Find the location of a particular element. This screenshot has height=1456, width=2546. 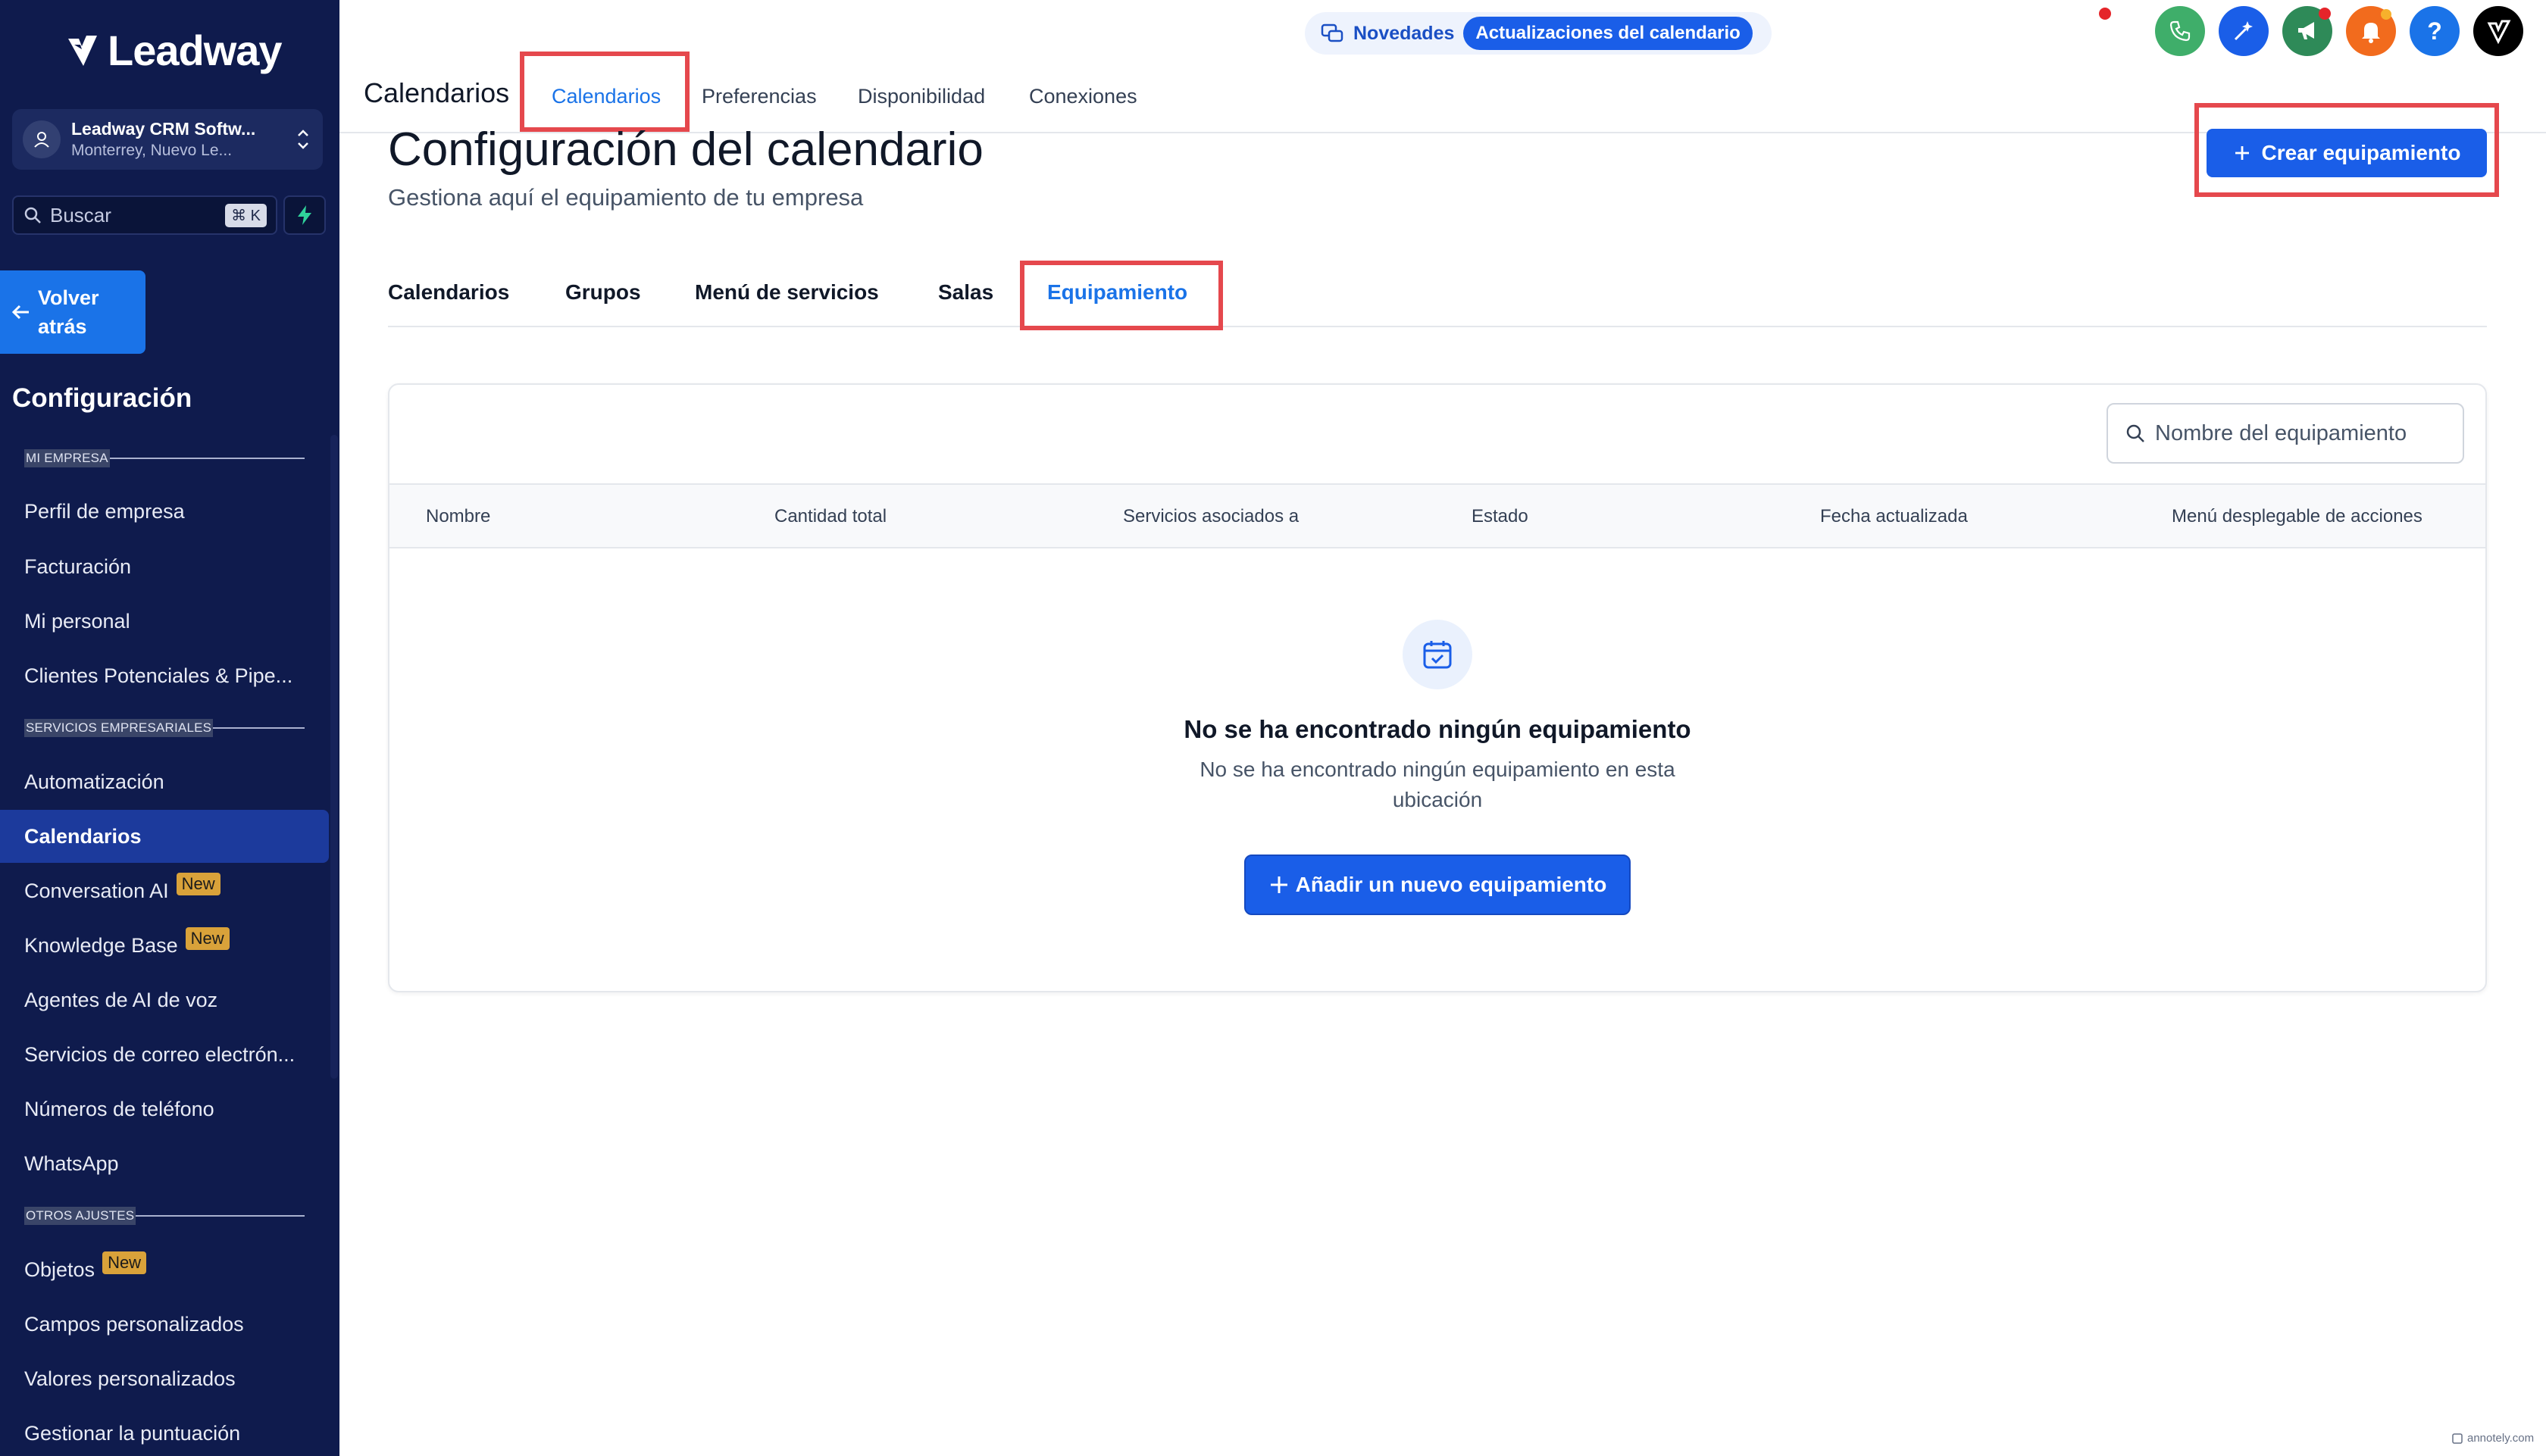

create-equipment-button: Crear equipamiento is located at coordinates (2347, 153).